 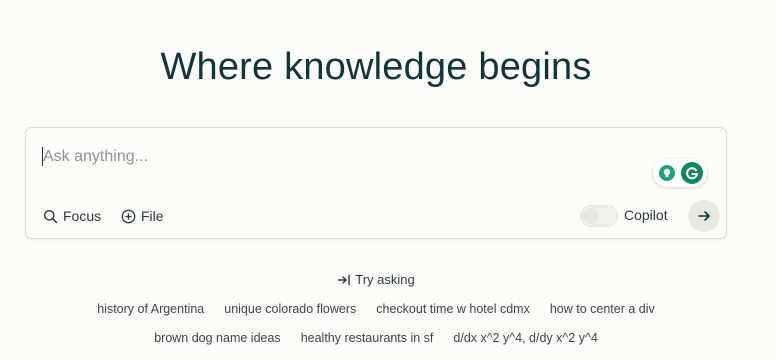 I want to click on focus-label: Focus, so click(x=82, y=216).